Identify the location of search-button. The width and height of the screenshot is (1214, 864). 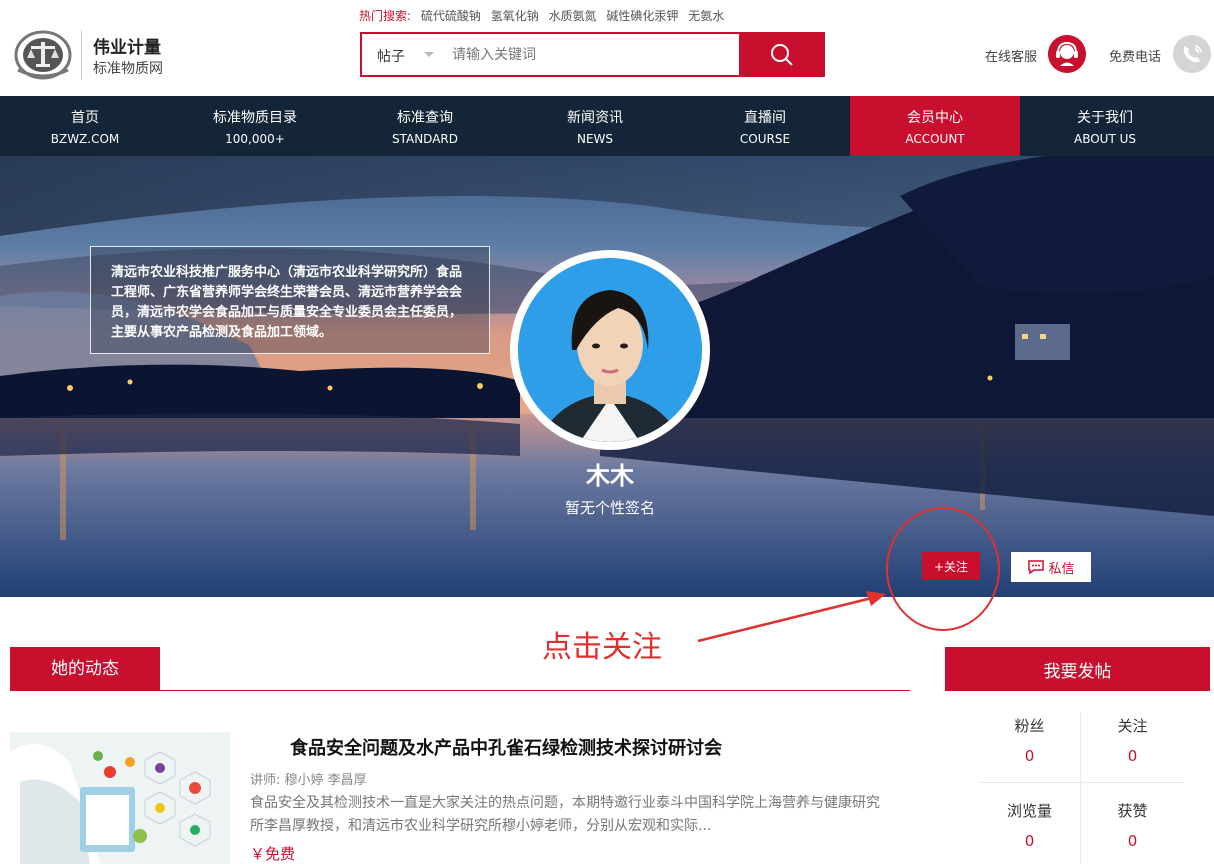
(782, 54).